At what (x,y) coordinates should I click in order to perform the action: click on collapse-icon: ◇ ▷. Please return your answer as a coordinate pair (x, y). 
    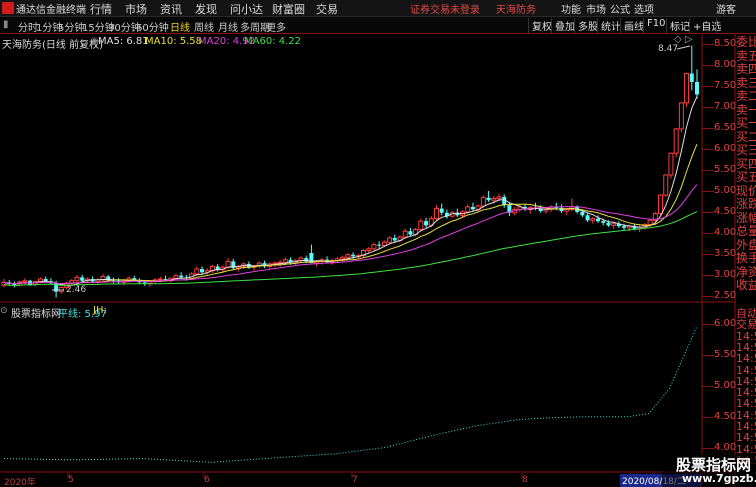
    Looking at the image, I should click on (683, 39).